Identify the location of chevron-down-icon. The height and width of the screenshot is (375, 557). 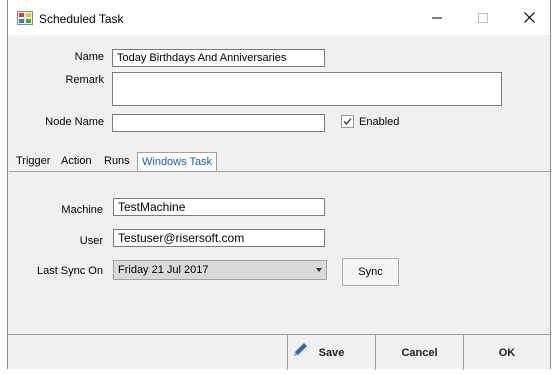
(319, 270).